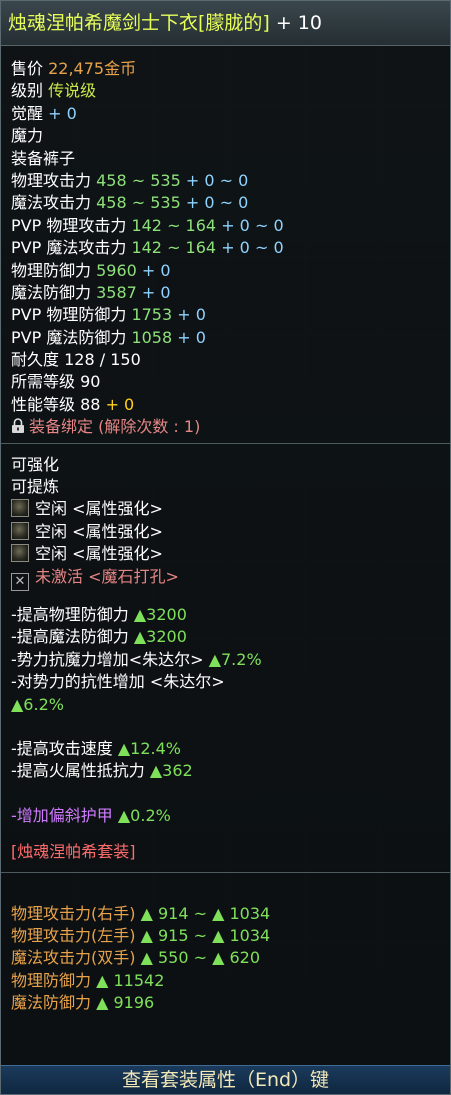 Image resolution: width=451 pixels, height=1095 pixels. Describe the element at coordinates (225, 91) in the screenshot. I see `grade-row: 级别 传说级` at that location.